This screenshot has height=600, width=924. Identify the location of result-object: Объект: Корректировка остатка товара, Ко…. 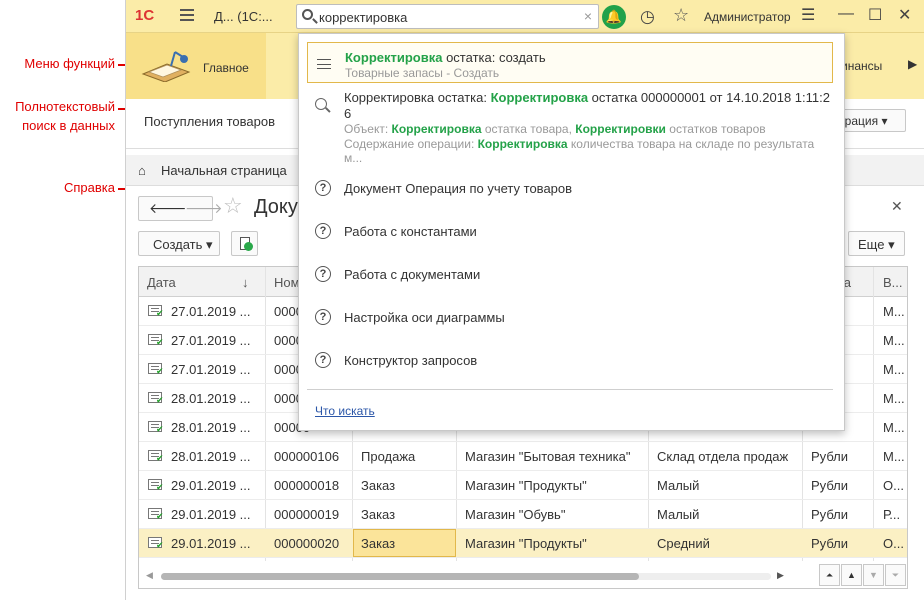
(555, 129).